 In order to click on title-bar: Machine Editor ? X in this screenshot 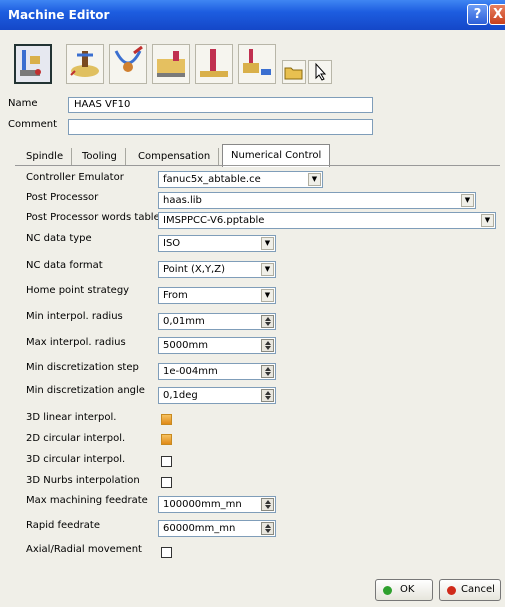, I will do `click(252, 15)`.